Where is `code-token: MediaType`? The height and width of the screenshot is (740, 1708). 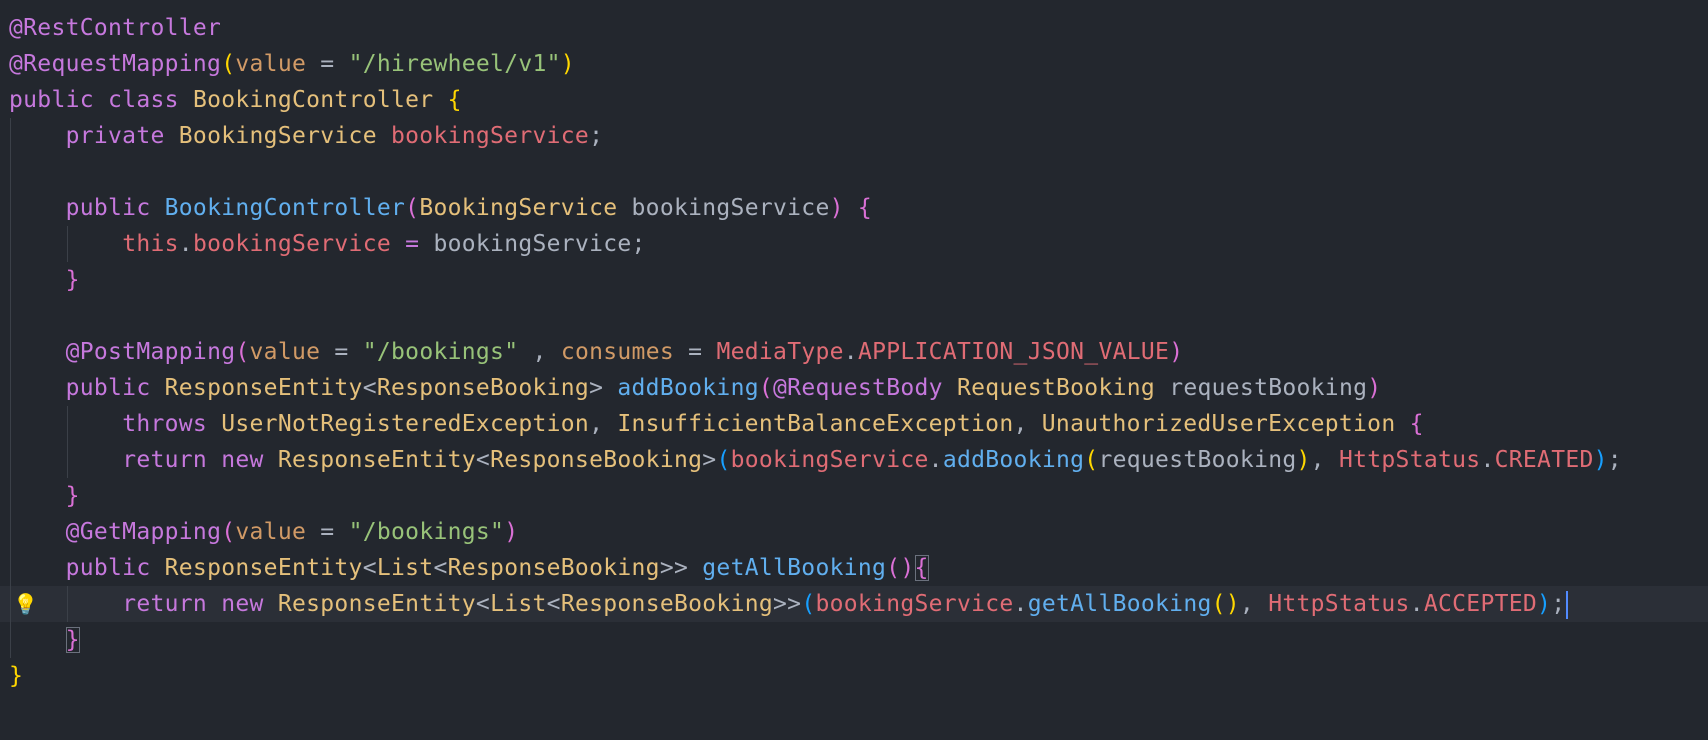 code-token: MediaType is located at coordinates (780, 352).